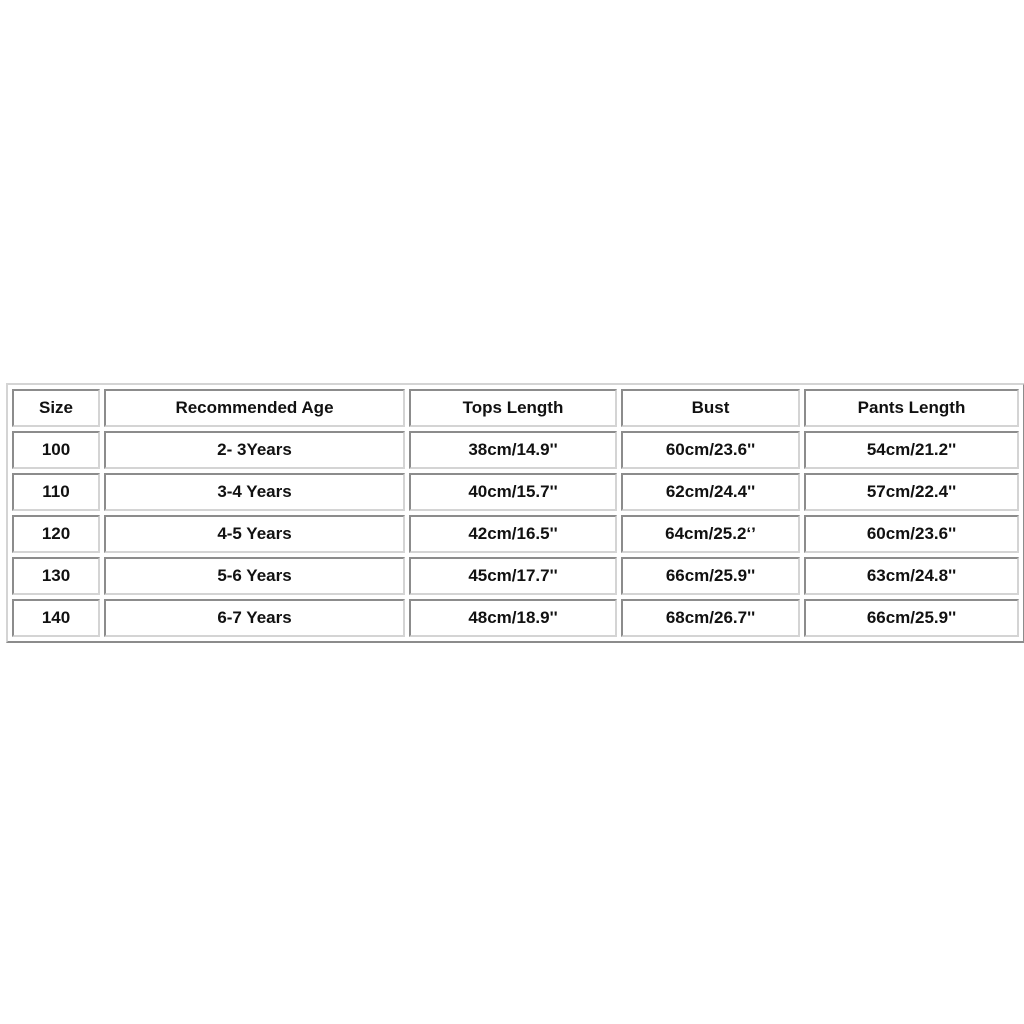  What do you see at coordinates (513, 576) in the screenshot?
I see `cell-tops-length: 45cm/17.7''` at bounding box center [513, 576].